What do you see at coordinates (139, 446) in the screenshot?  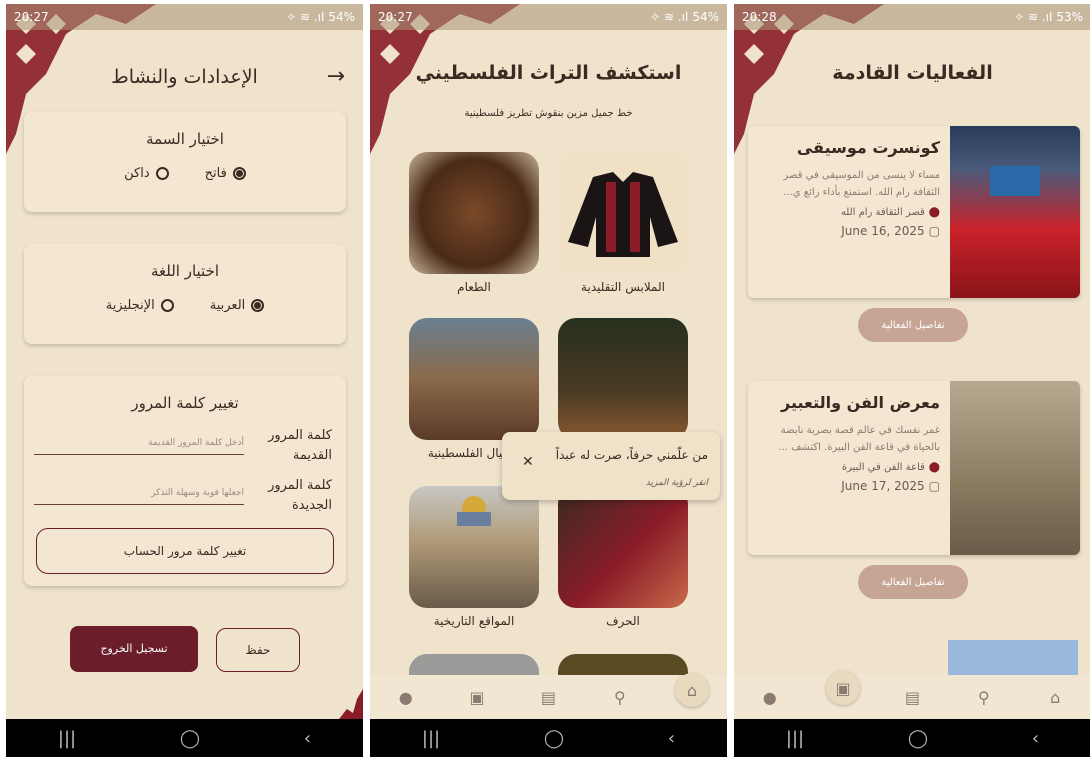 I see `old-password-input: أدخل كلمة المرور القديمة` at bounding box center [139, 446].